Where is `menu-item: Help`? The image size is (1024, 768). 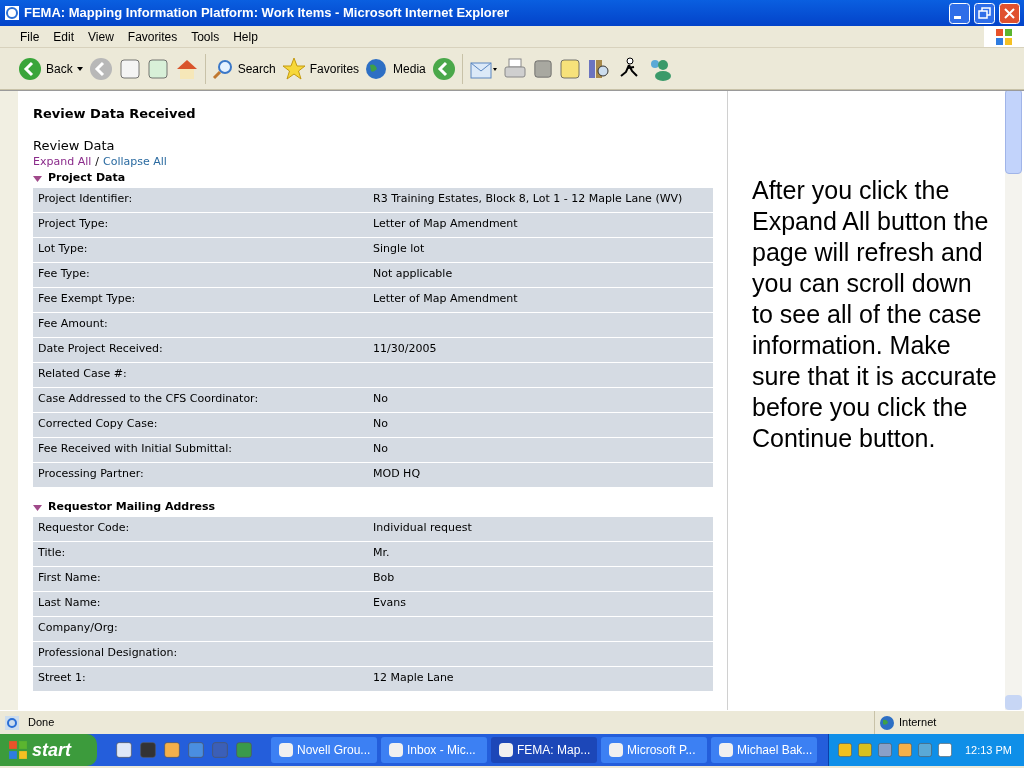
menu-item: Help is located at coordinates (245, 36).